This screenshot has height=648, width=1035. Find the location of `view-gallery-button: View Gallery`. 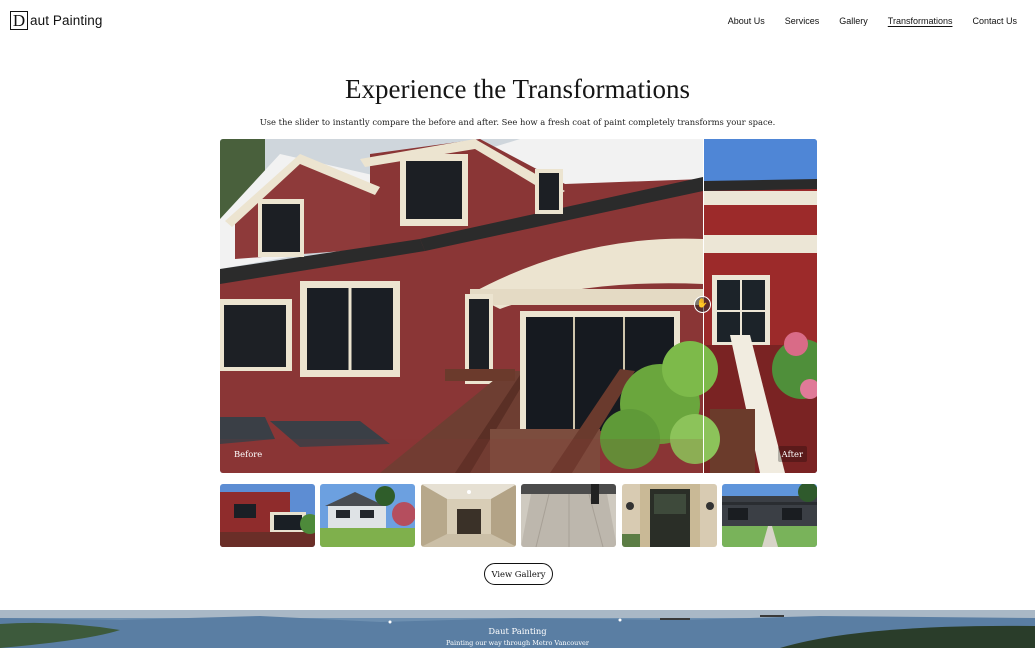

view-gallery-button: View Gallery is located at coordinates (518, 574).